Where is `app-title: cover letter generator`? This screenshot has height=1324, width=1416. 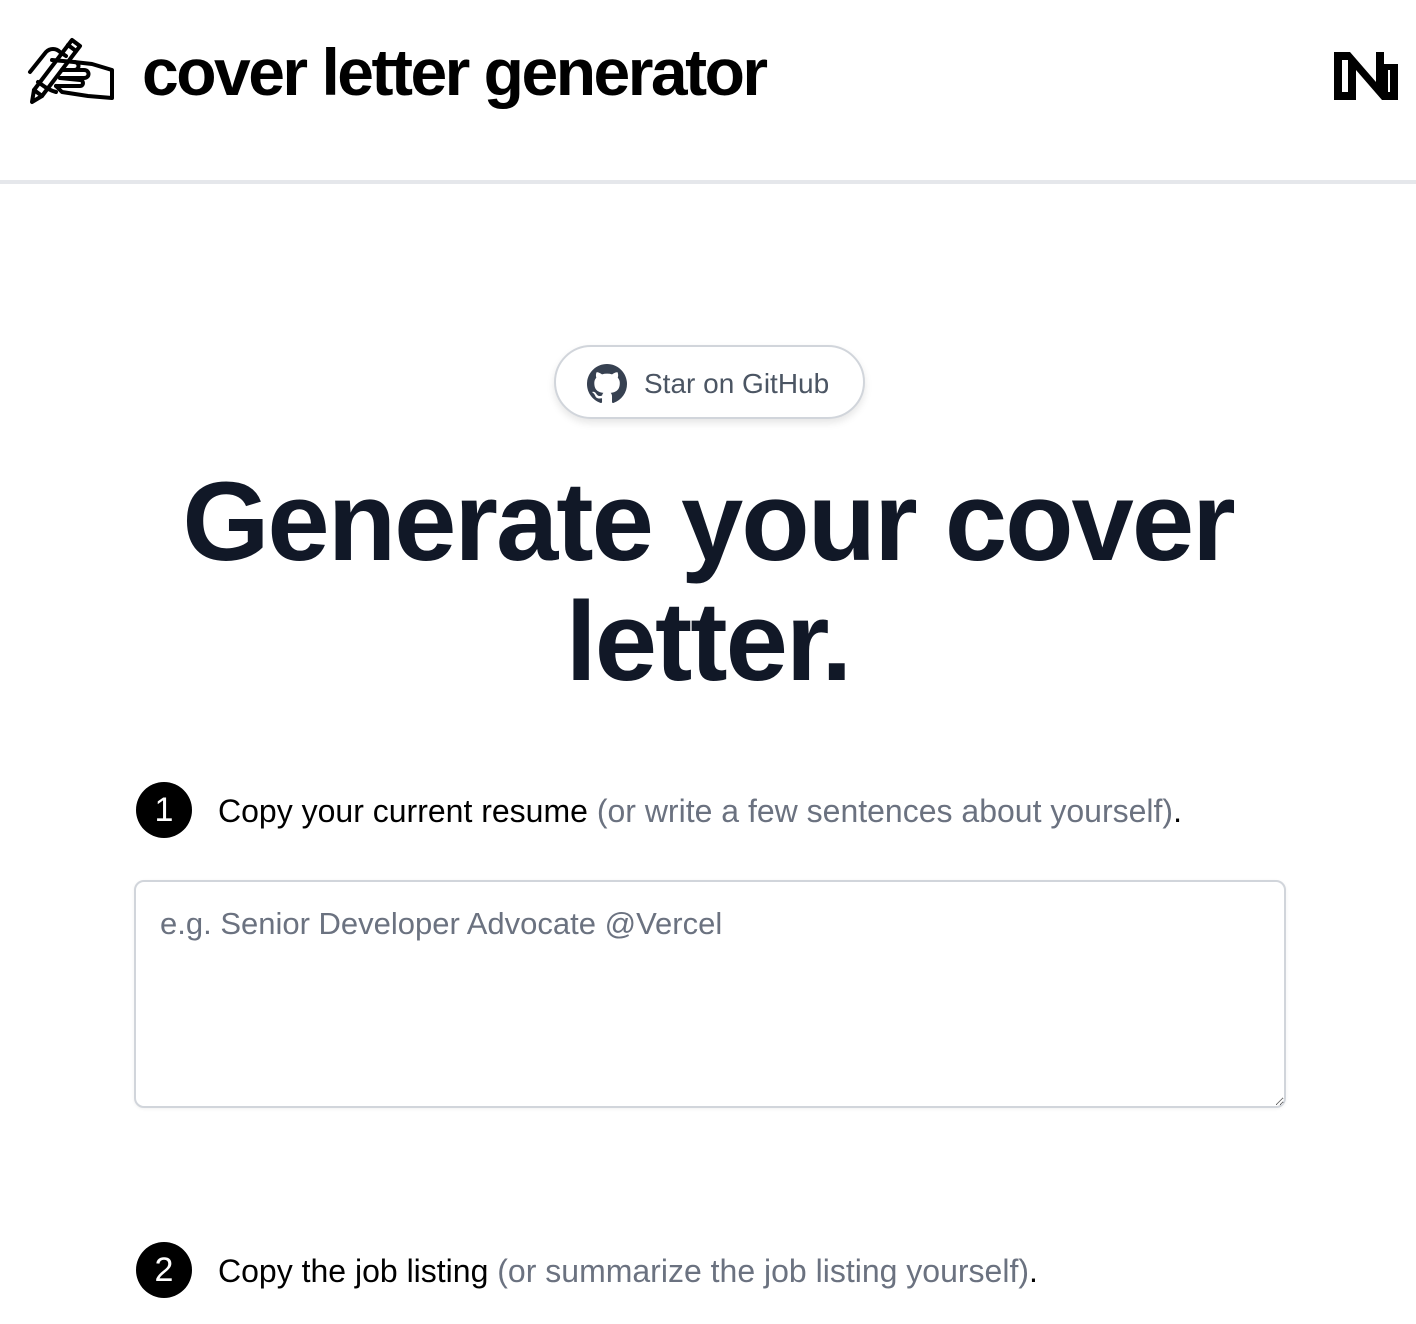
app-title: cover letter generator is located at coordinates (455, 72).